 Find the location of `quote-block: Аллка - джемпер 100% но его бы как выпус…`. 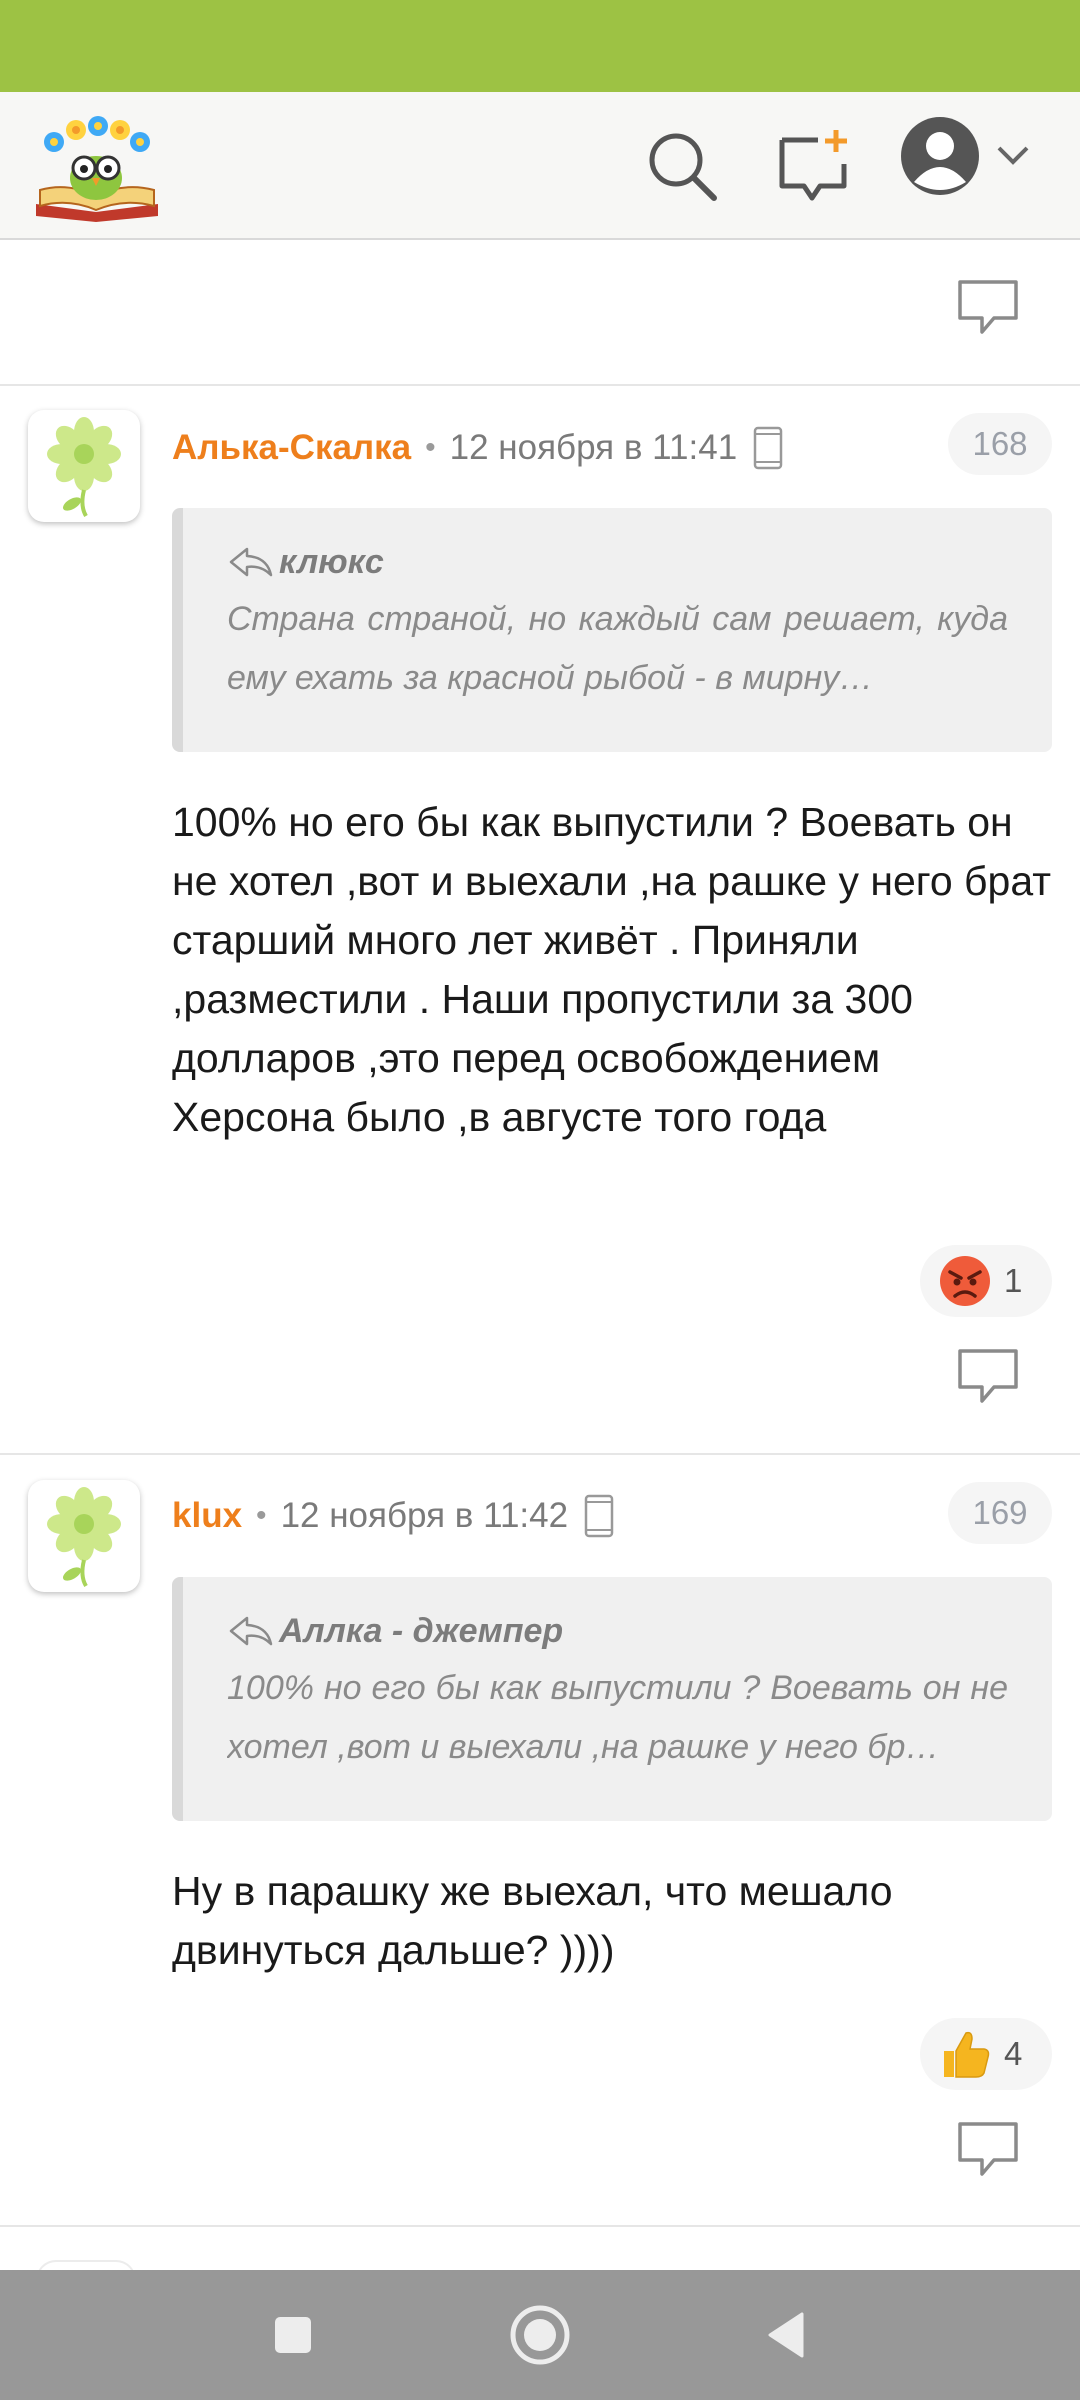

quote-block: Аллка - джемпер 100% но его бы как выпус… is located at coordinates (612, 1699).